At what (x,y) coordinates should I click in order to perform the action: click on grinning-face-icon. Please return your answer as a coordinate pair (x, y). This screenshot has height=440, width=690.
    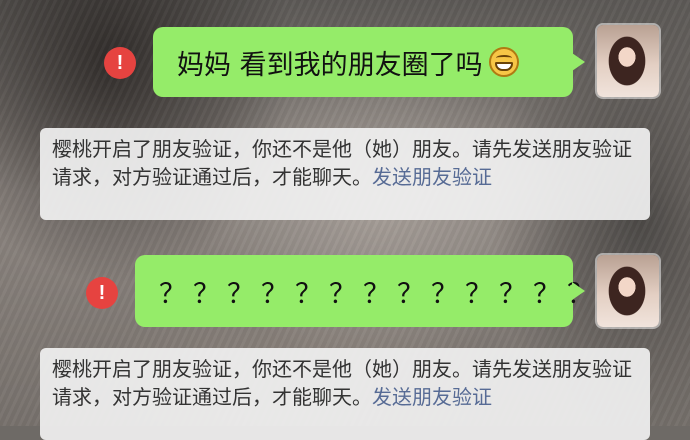
    Looking at the image, I should click on (503, 62).